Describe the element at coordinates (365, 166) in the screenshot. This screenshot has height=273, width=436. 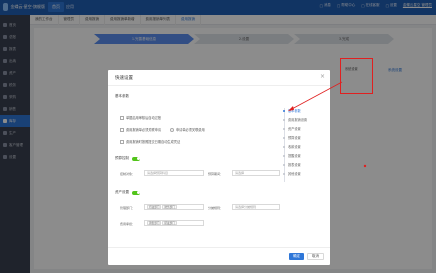
I see `annotation-dot` at that location.